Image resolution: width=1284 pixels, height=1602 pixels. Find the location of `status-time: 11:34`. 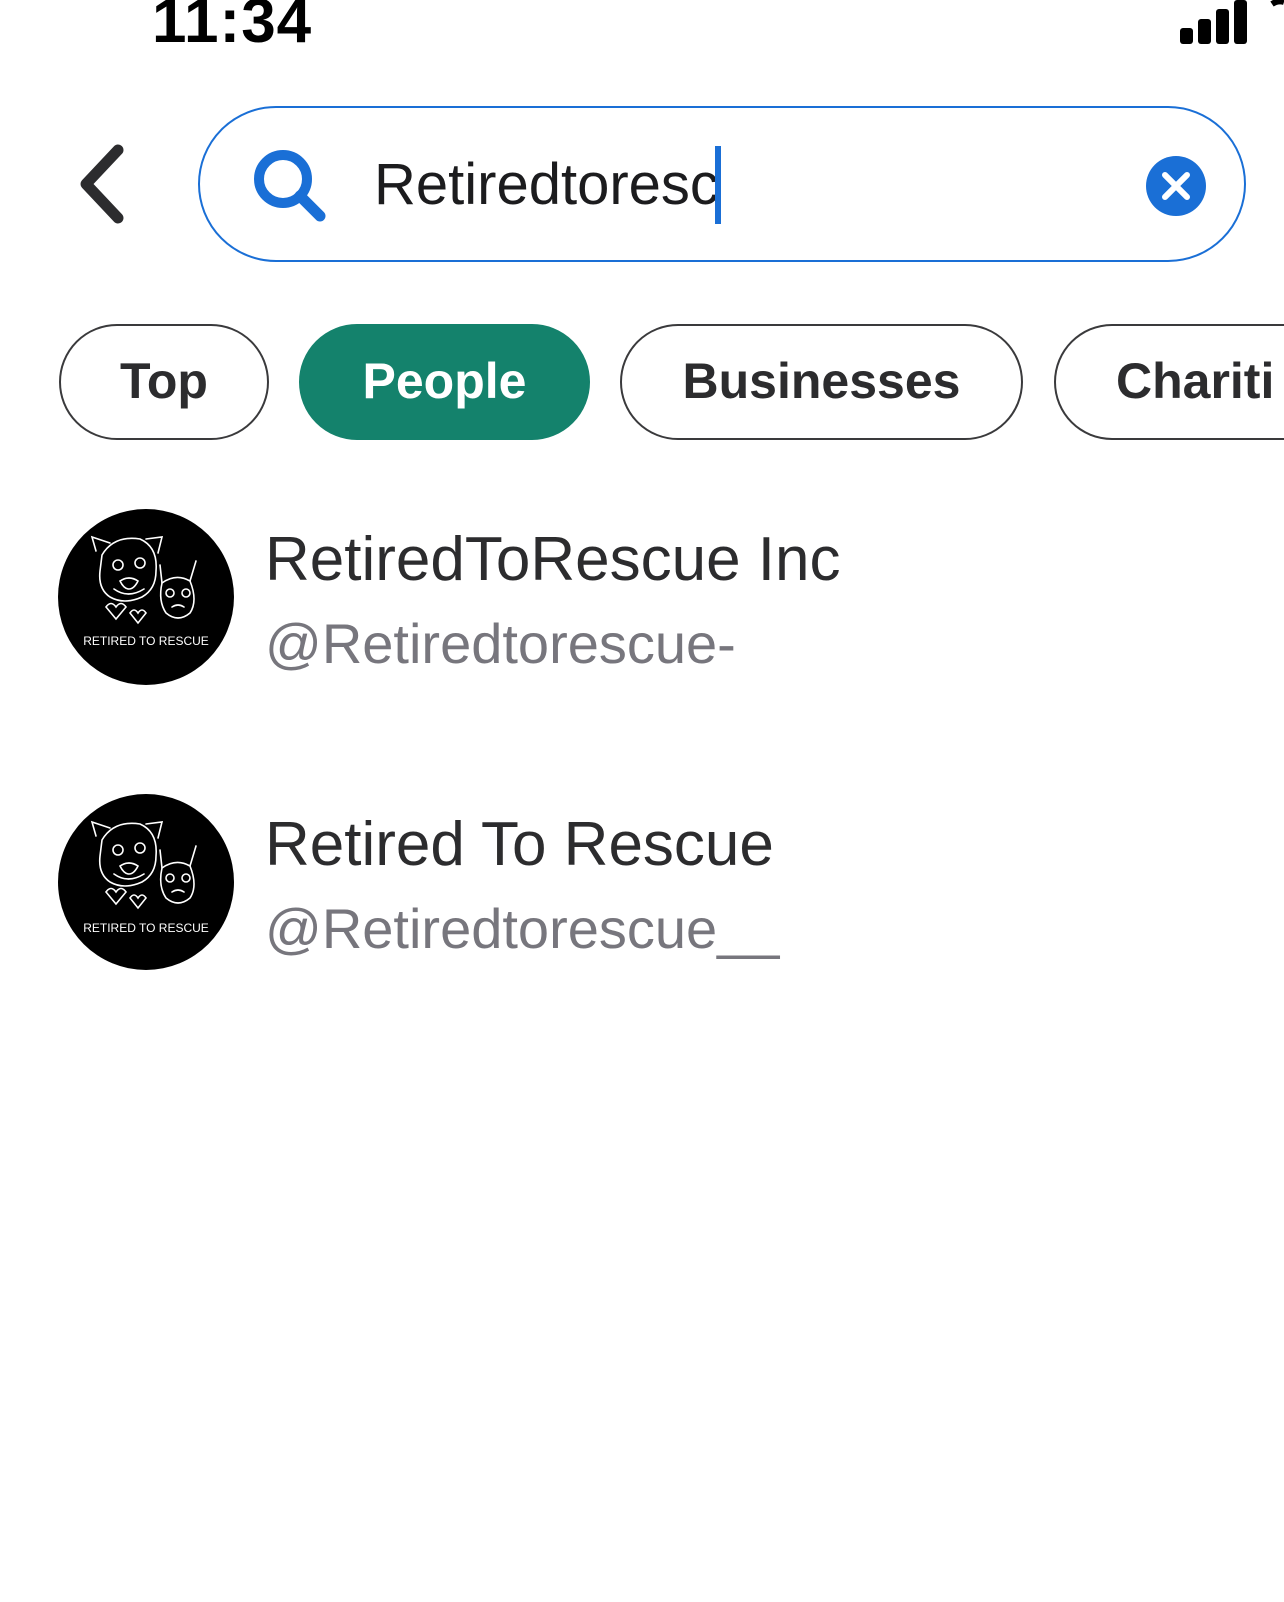

status-time: 11:34 is located at coordinates (232, 28).